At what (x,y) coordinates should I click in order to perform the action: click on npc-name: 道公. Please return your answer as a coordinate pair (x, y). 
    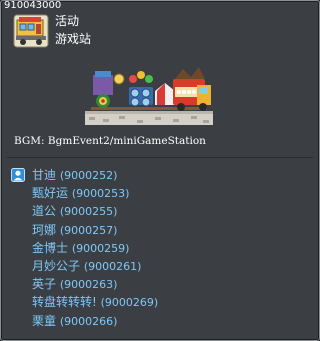
    Looking at the image, I should click on (44, 211).